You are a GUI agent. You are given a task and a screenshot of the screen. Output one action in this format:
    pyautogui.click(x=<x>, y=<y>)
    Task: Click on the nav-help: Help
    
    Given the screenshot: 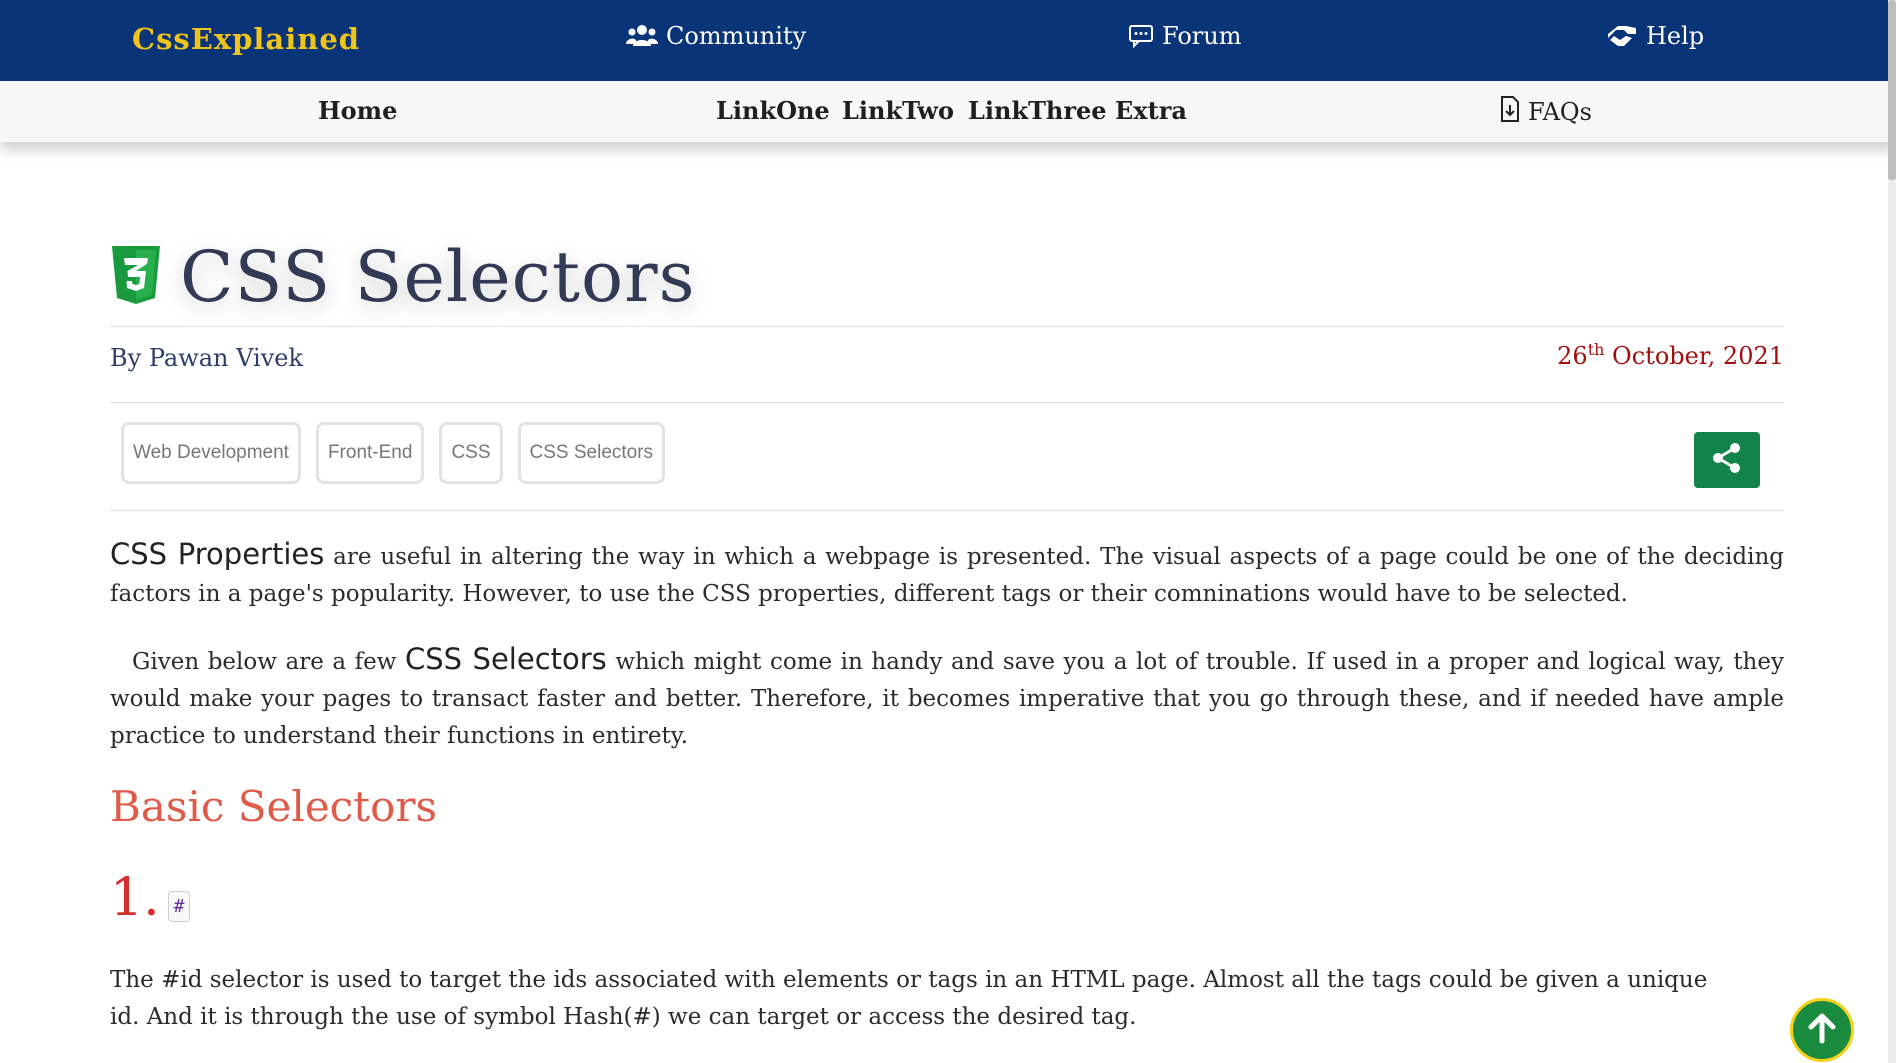 What is the action you would take?
    pyautogui.click(x=1655, y=36)
    